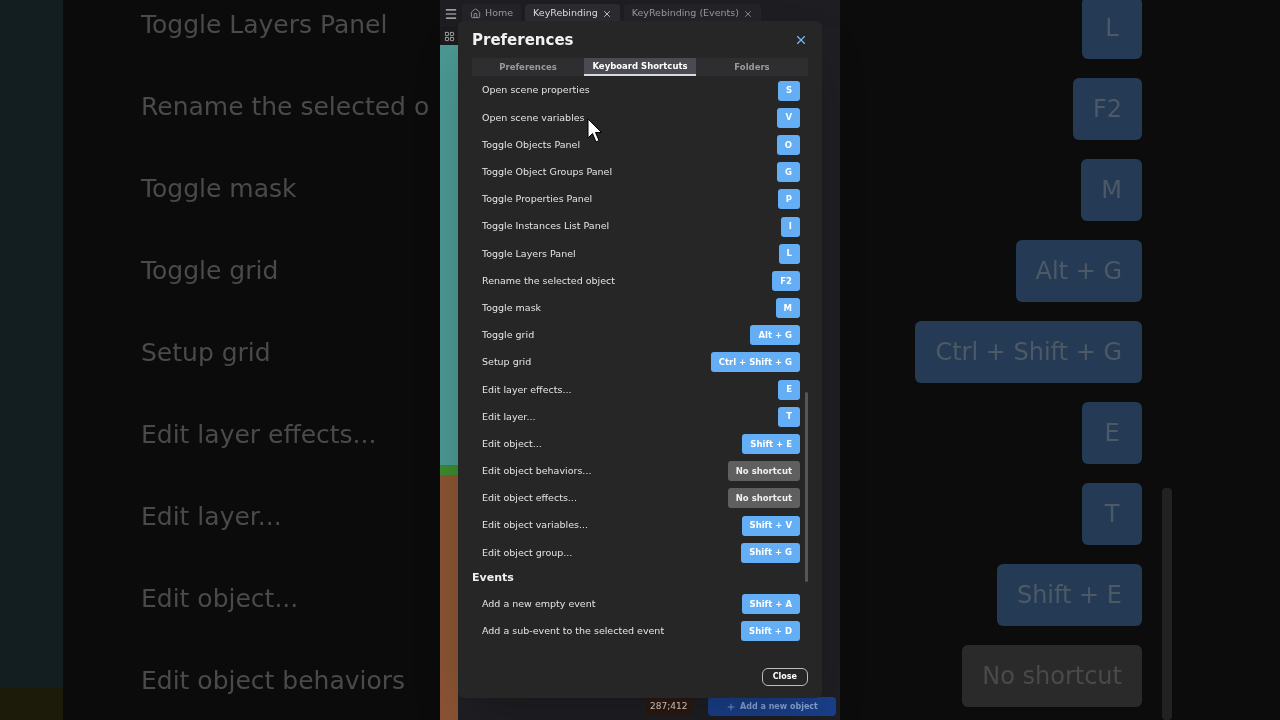 This screenshot has width=1280, height=720. I want to click on mouse-pointer-icon, so click(595, 131).